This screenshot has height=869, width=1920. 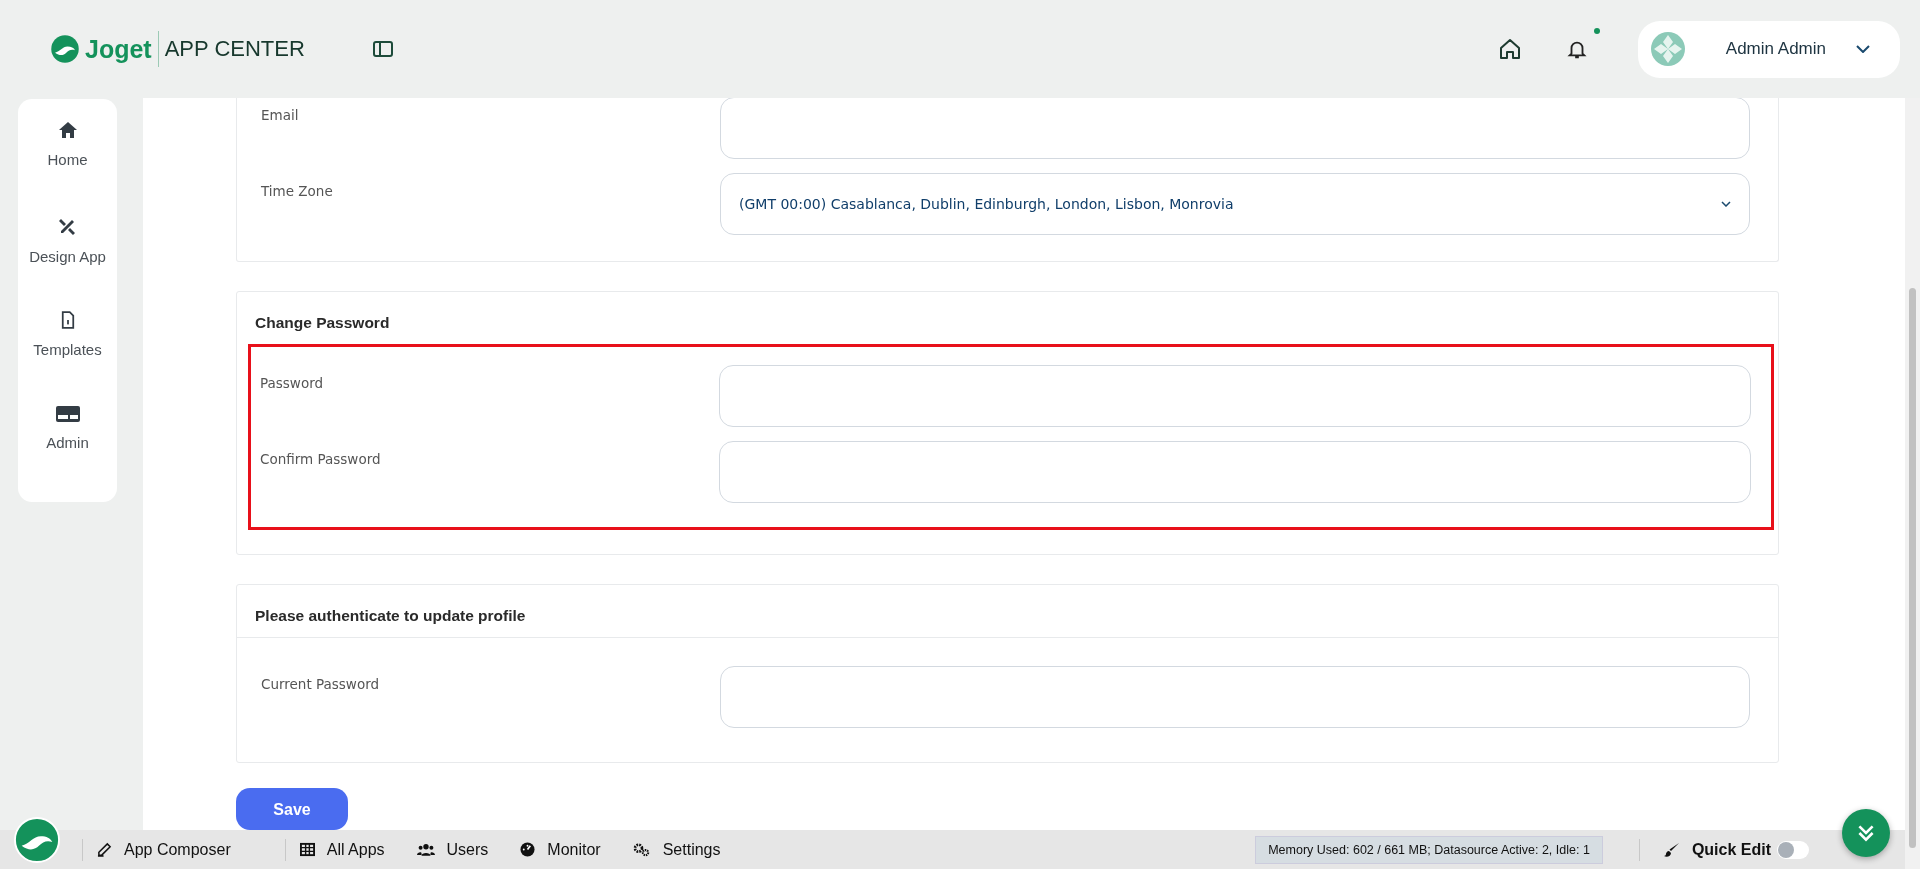 What do you see at coordinates (641, 849) in the screenshot?
I see `gears-icon` at bounding box center [641, 849].